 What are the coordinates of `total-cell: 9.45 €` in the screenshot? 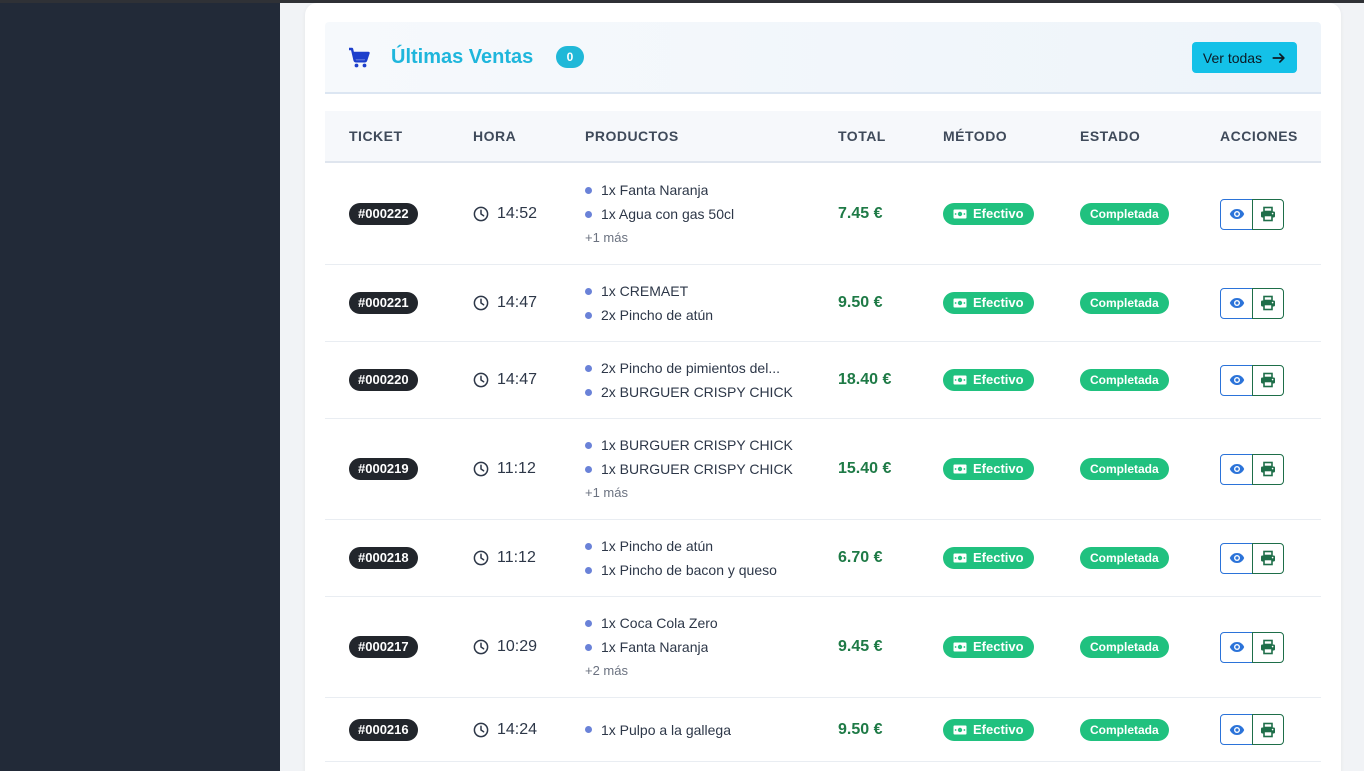 It's located at (860, 647).